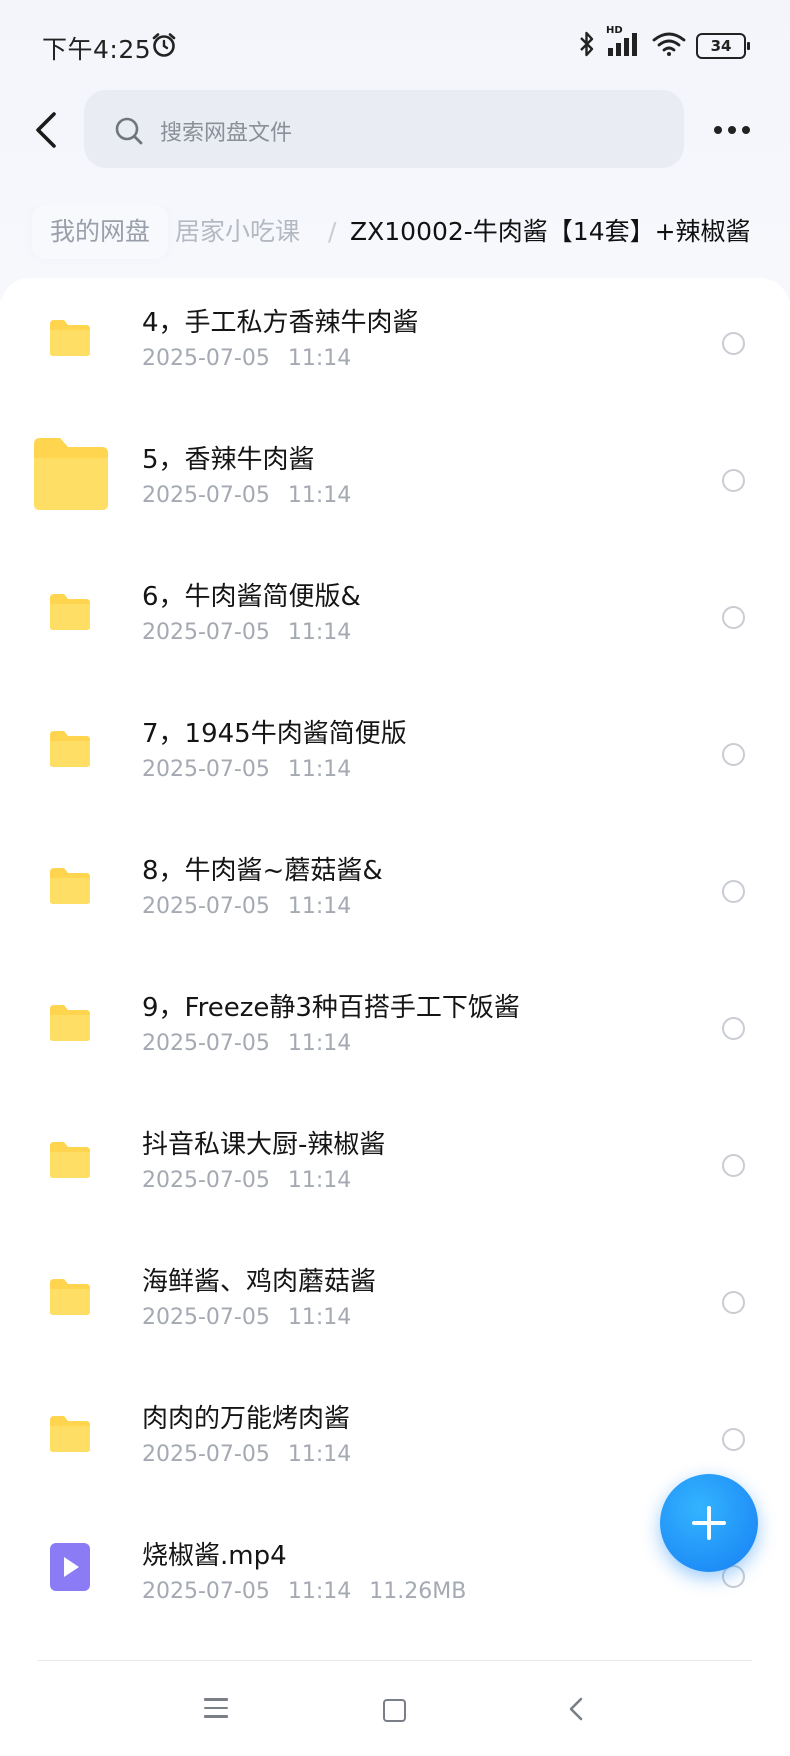 This screenshot has height=1756, width=790. Describe the element at coordinates (669, 46) in the screenshot. I see `wifi-icon` at that location.